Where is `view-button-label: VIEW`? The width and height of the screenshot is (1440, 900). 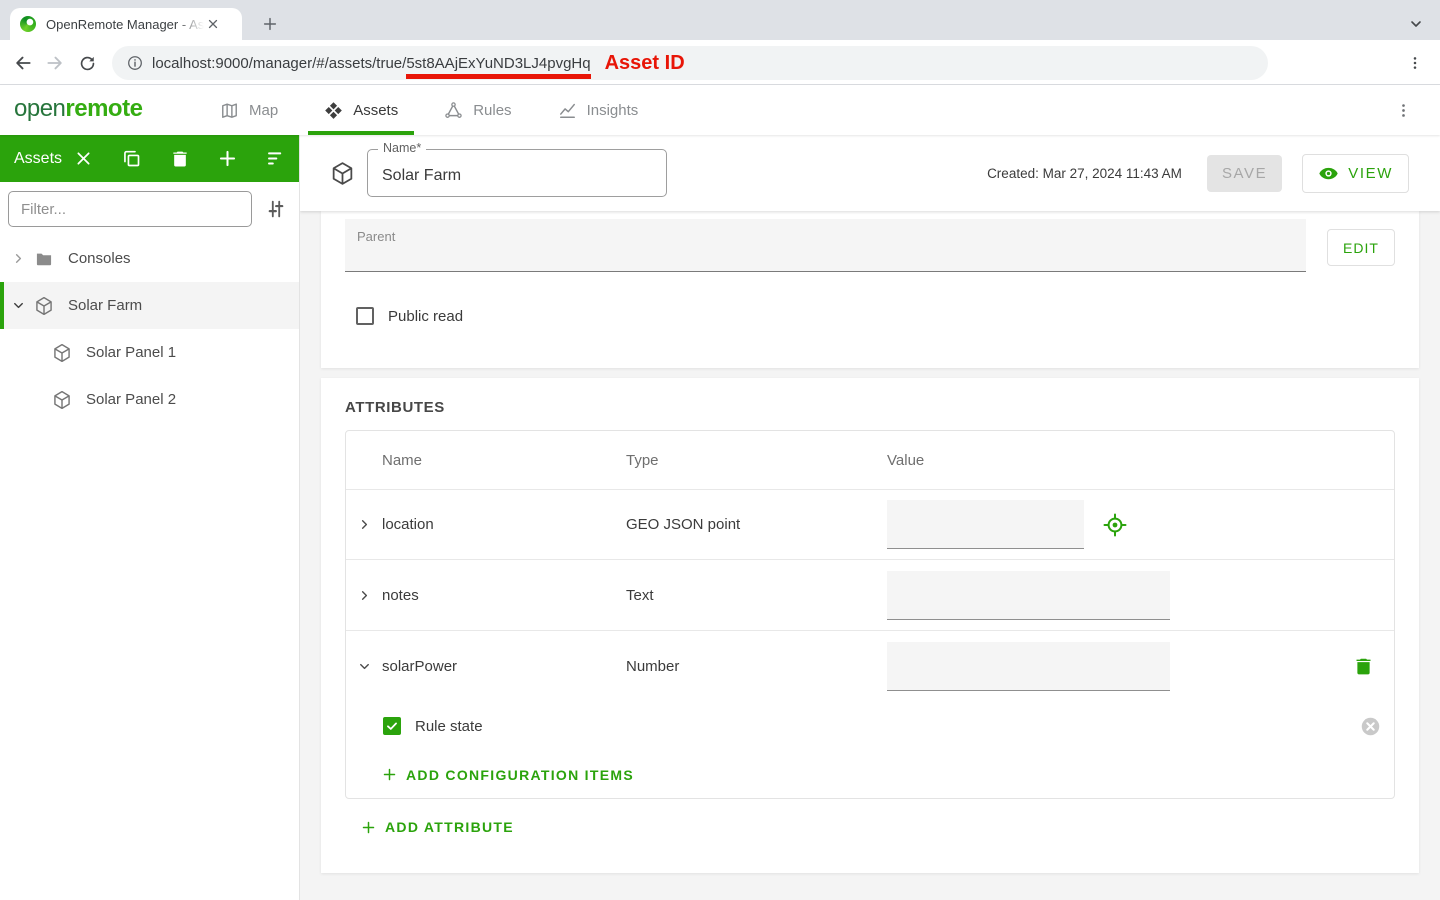
view-button-label: VIEW is located at coordinates (1370, 173).